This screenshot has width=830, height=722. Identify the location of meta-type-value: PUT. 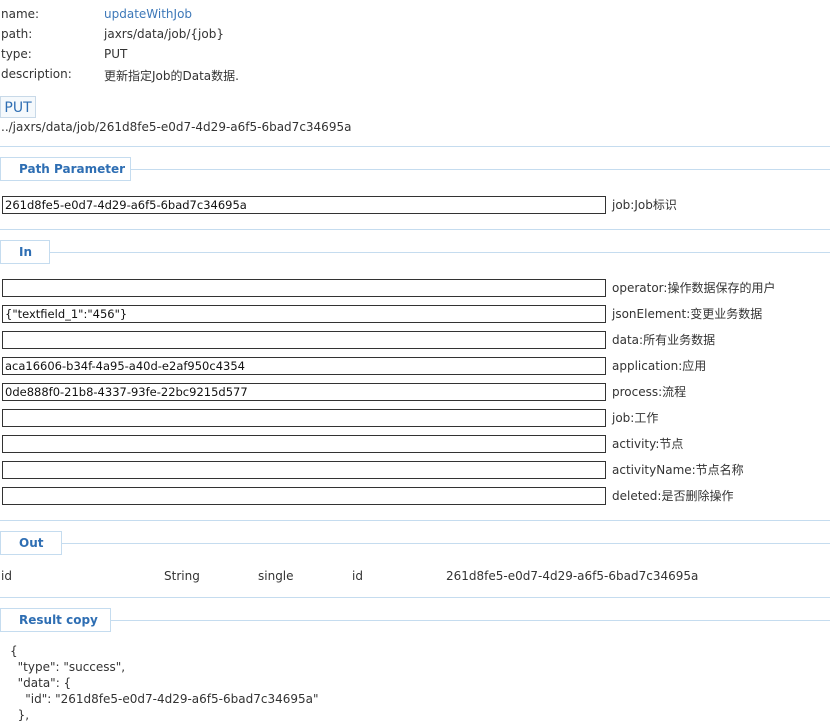
(116, 54).